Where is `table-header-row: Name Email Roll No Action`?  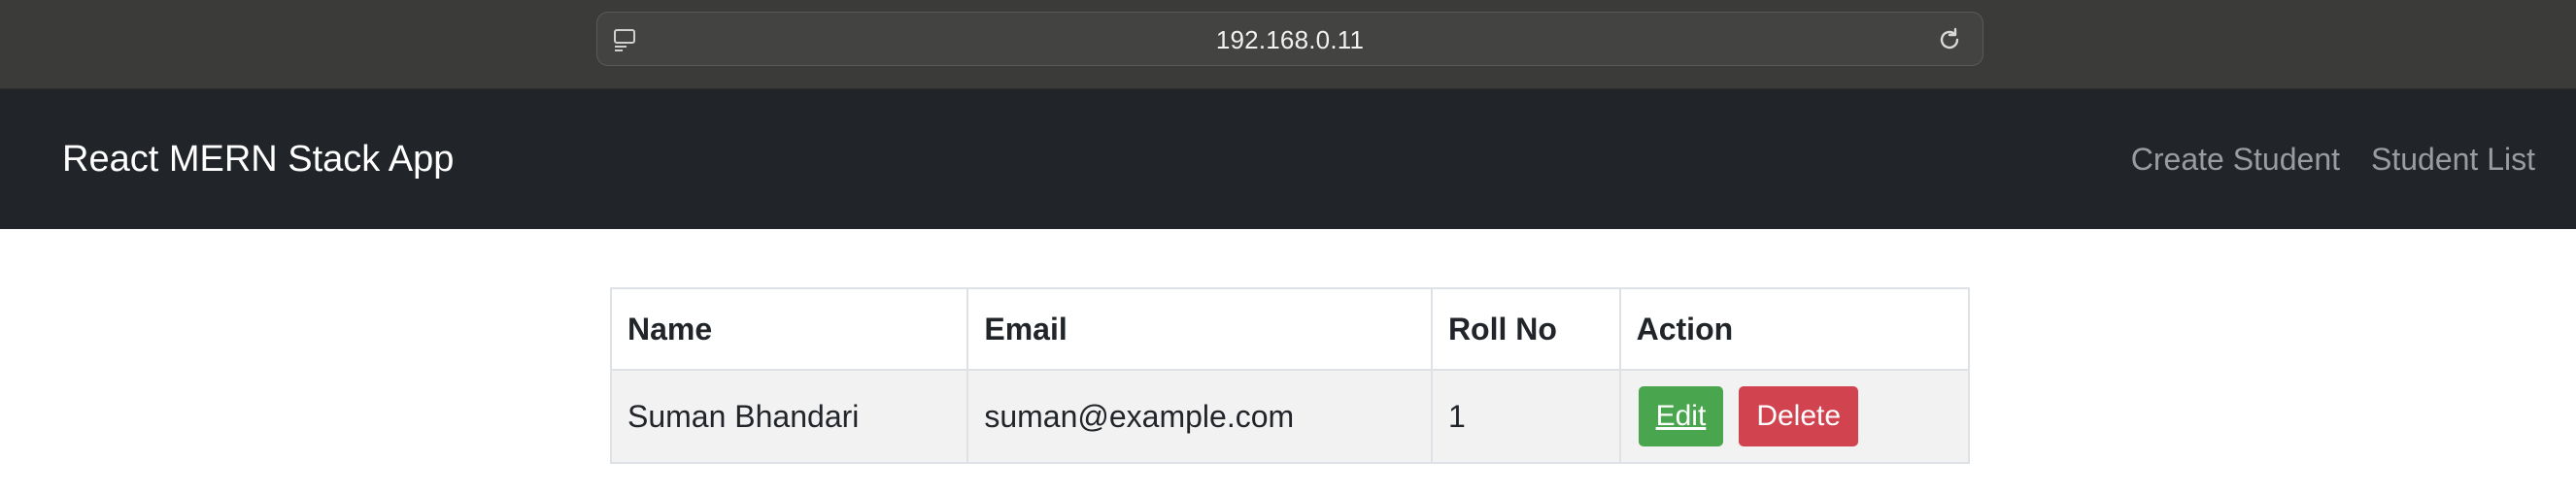
table-header-row: Name Email Roll No Action is located at coordinates (1290, 329).